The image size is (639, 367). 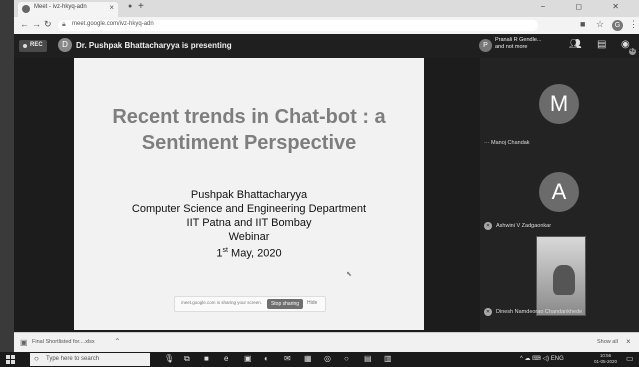 I want to click on file-icon: ▣, so click(x=24, y=342).